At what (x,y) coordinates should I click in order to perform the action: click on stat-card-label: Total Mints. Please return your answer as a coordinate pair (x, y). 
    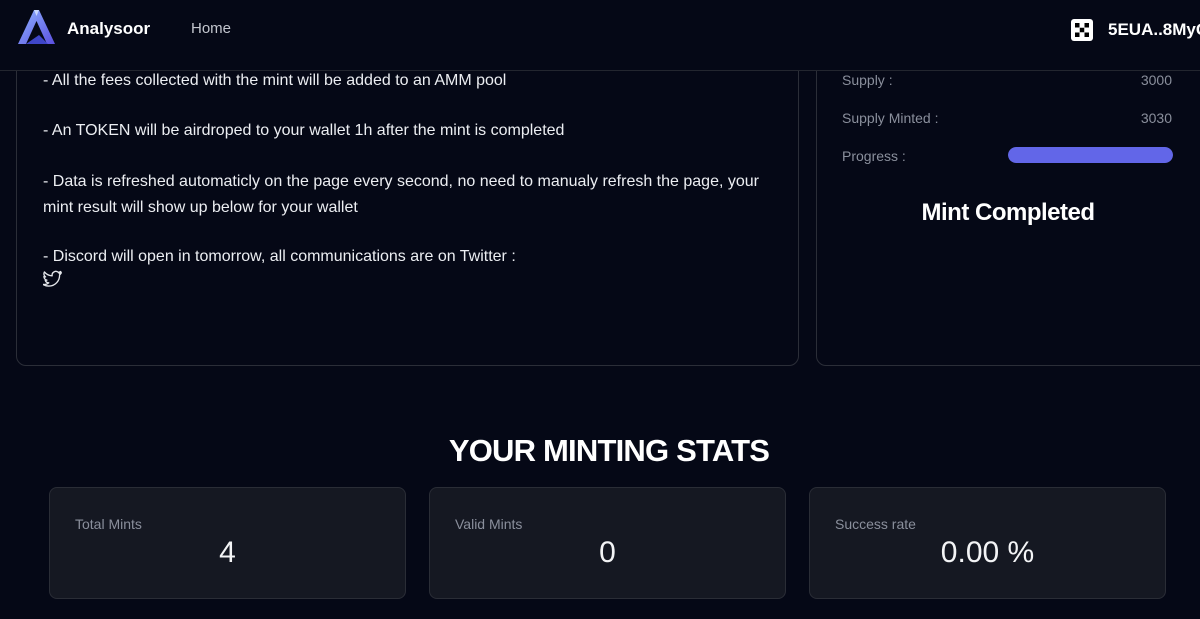
    Looking at the image, I should click on (108, 524).